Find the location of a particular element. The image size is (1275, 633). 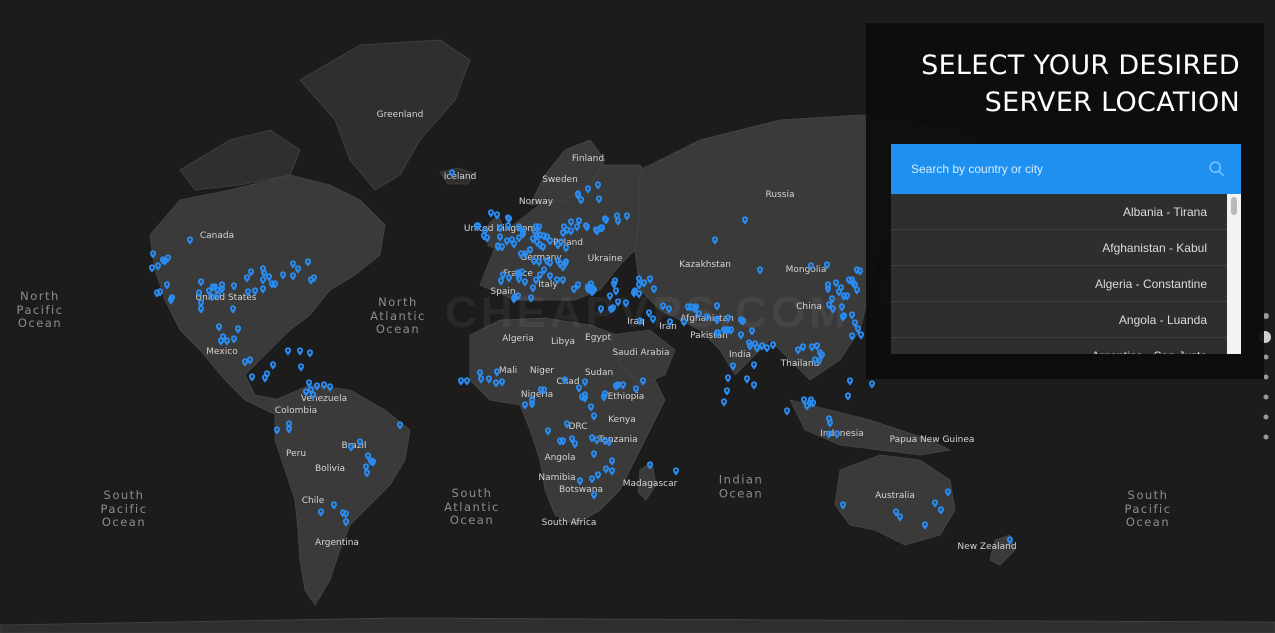

list-item: Angola - Luanda is located at coordinates (1066, 320).